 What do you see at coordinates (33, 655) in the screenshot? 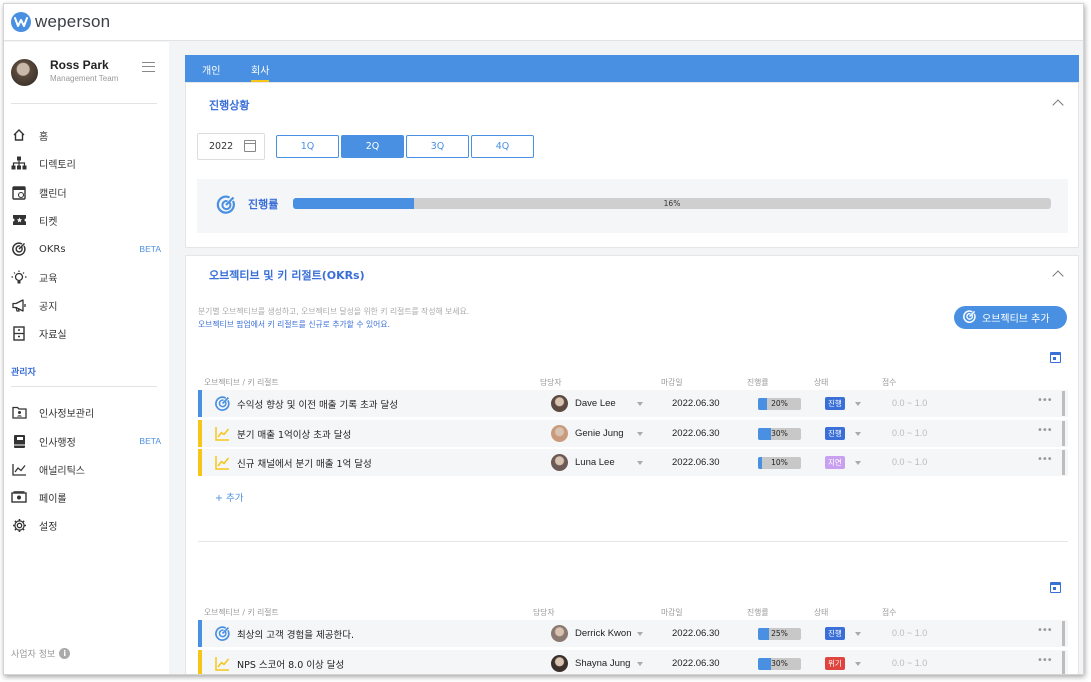
I see `business-info-label: 사업자 정보` at bounding box center [33, 655].